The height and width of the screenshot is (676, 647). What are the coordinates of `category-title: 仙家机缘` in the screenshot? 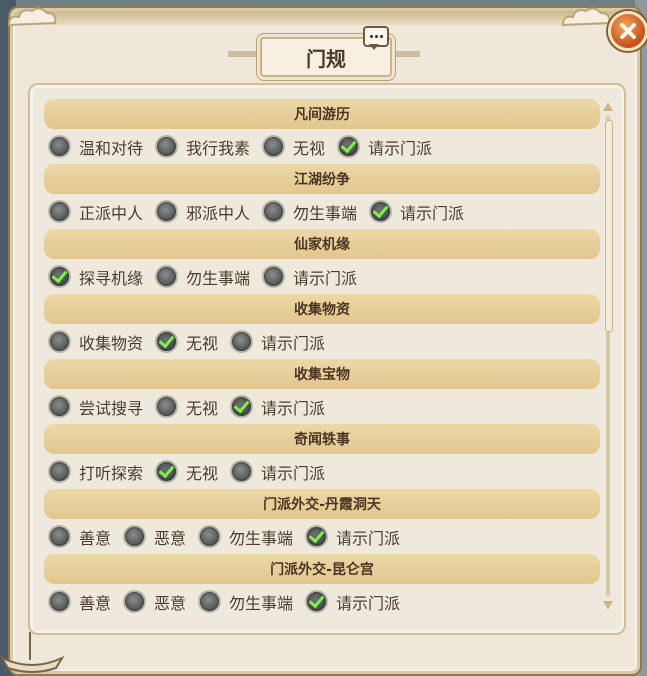 It's located at (322, 245).